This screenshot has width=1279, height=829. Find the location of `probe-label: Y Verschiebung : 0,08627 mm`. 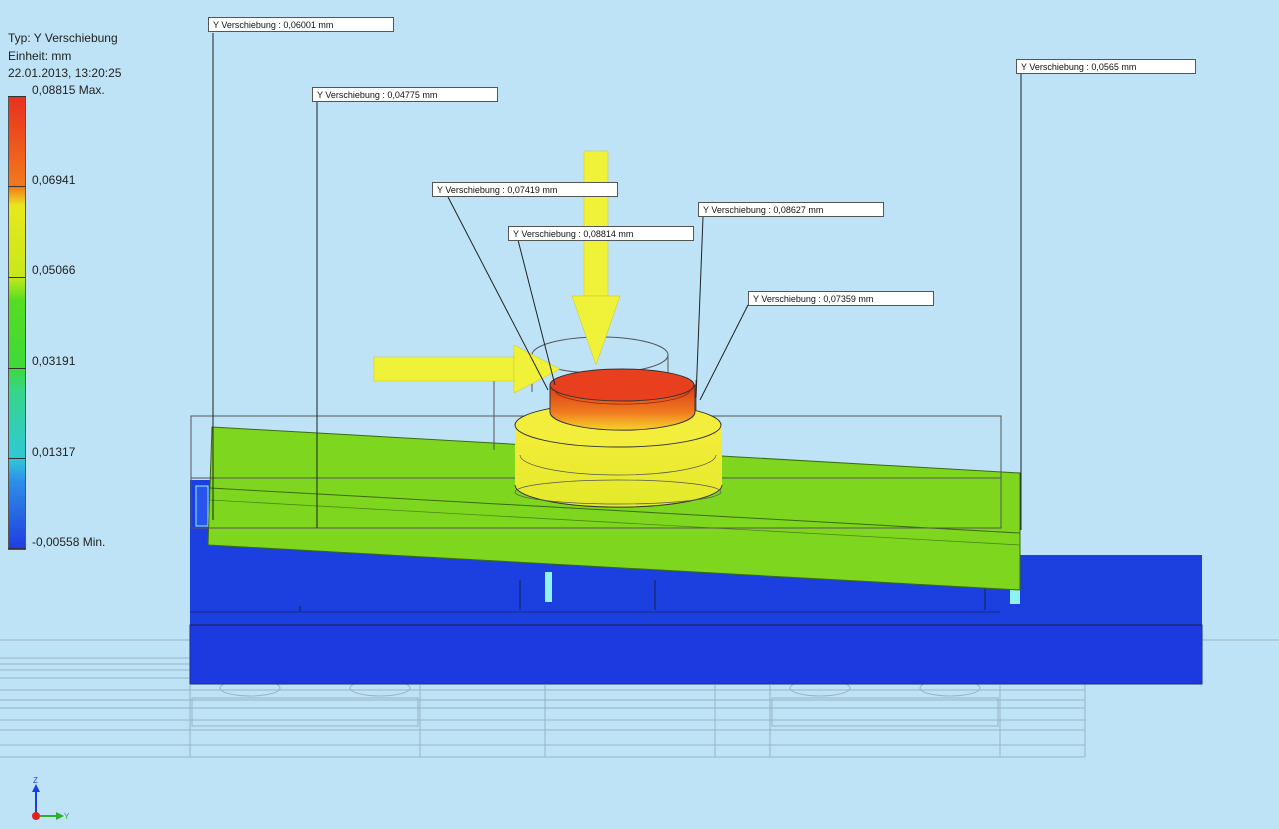

probe-label: Y Verschiebung : 0,08627 mm is located at coordinates (791, 209).